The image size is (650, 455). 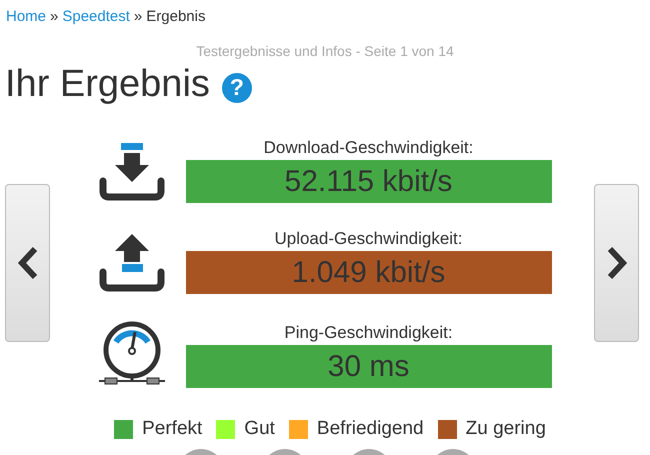 I want to click on chevron-right-icon, so click(x=617, y=263).